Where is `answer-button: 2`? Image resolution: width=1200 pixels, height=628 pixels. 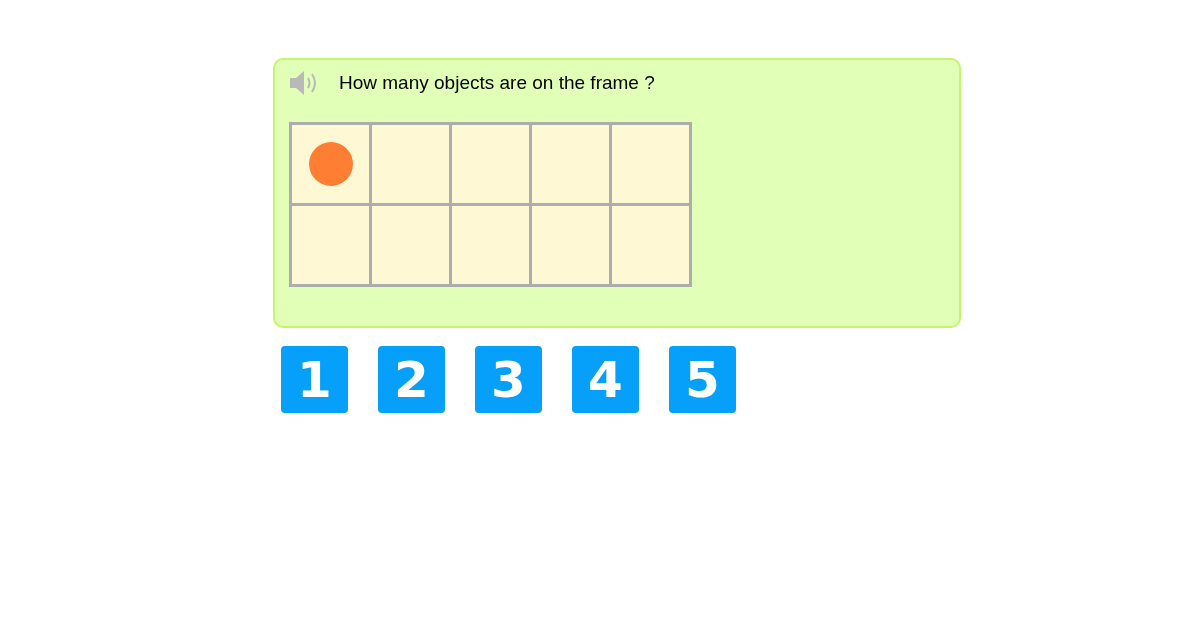
answer-button: 2 is located at coordinates (411, 379).